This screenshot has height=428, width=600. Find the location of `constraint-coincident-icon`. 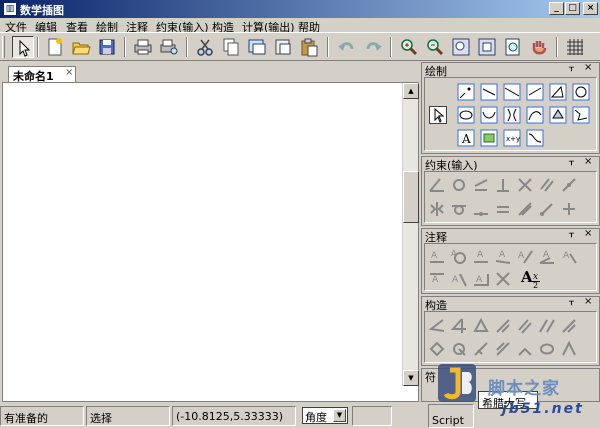

constraint-coincident-icon is located at coordinates (569, 209).